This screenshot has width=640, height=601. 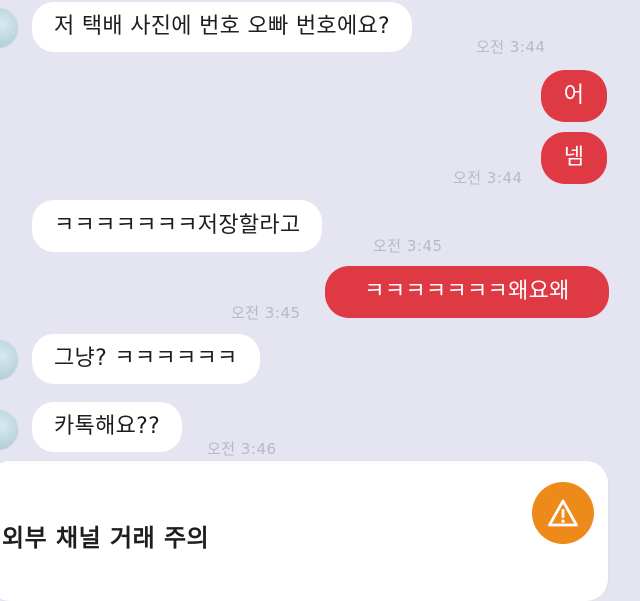 I want to click on message-text: 저 택배 사진에 번호 오빠 번호에요?, so click(x=222, y=26).